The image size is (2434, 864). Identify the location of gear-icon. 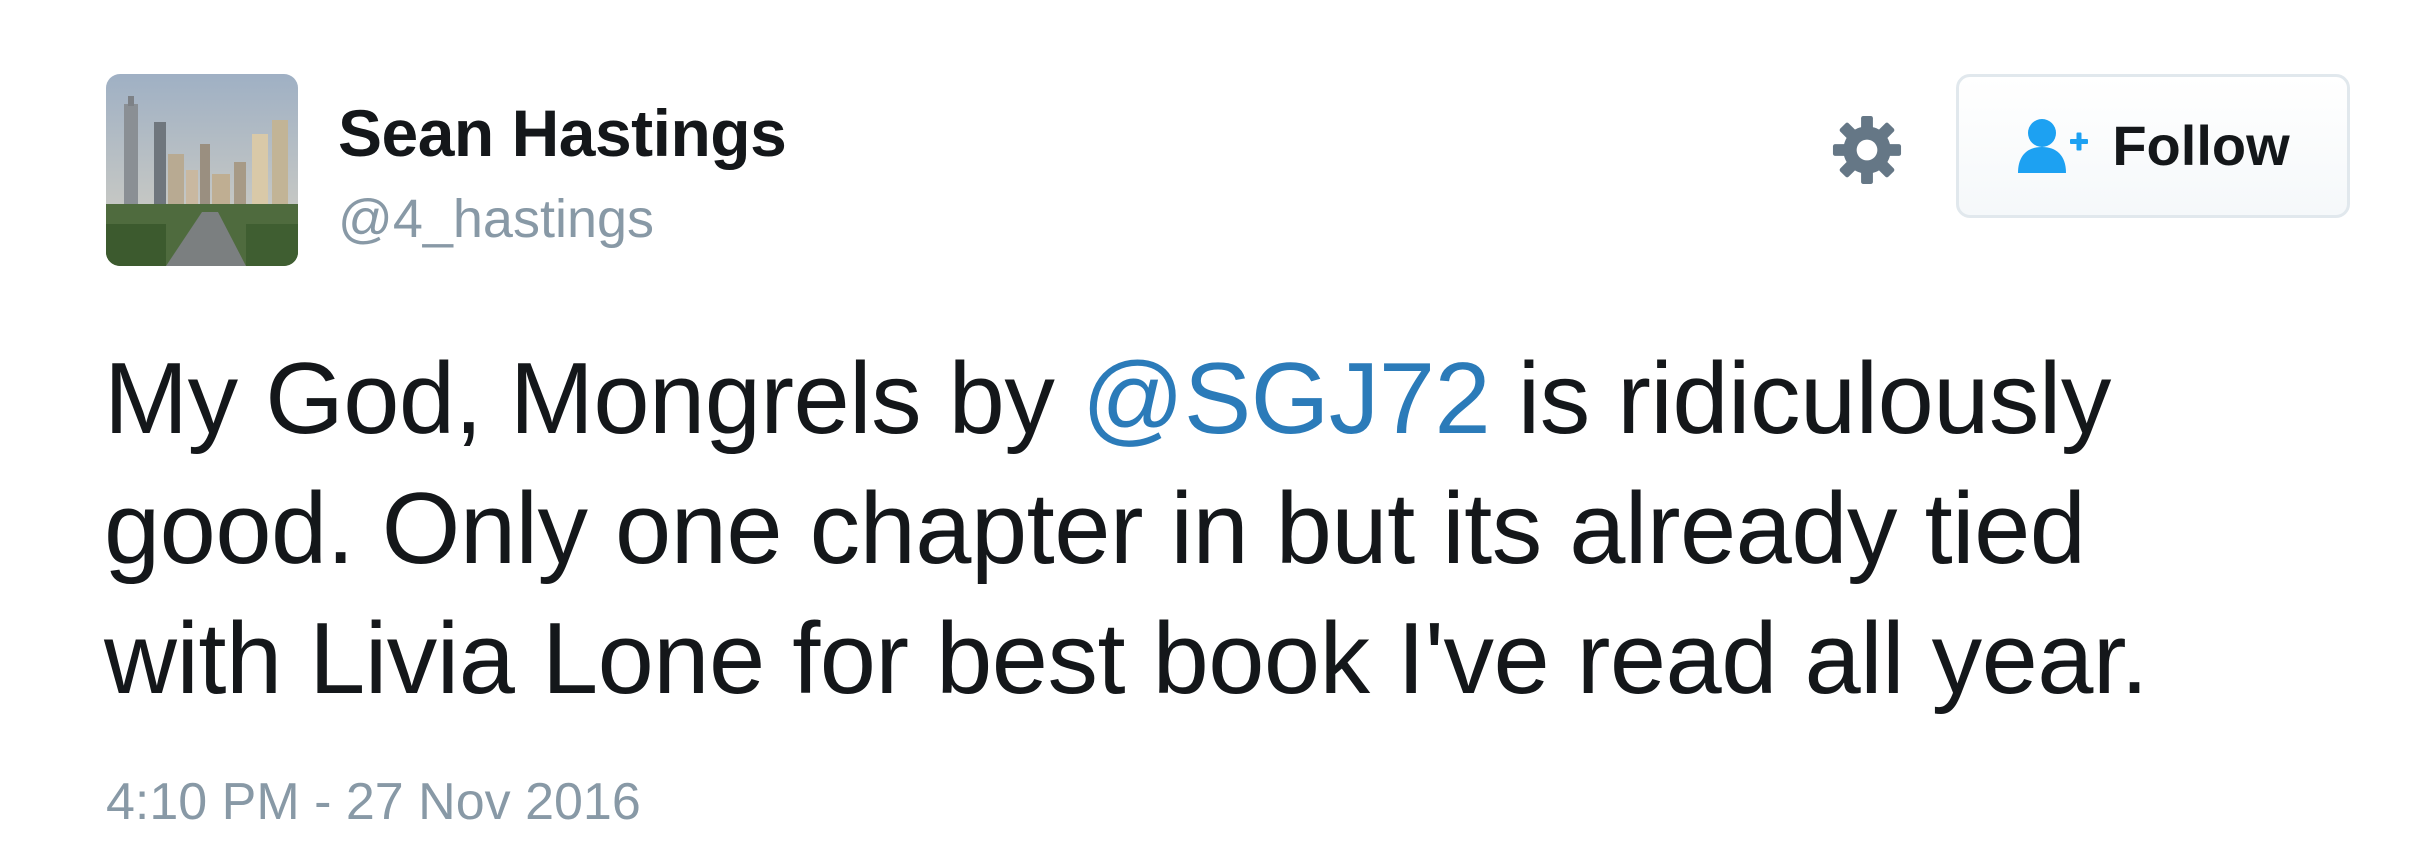
(1867, 150).